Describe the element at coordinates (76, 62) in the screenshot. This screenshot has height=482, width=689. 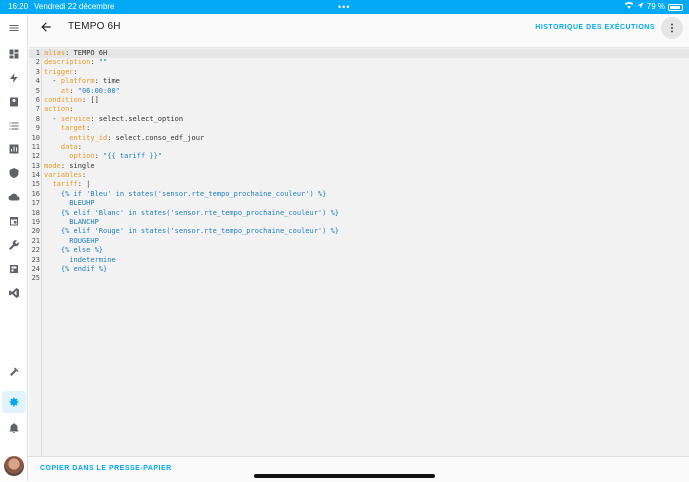
I see `line-text: description: ""` at that location.